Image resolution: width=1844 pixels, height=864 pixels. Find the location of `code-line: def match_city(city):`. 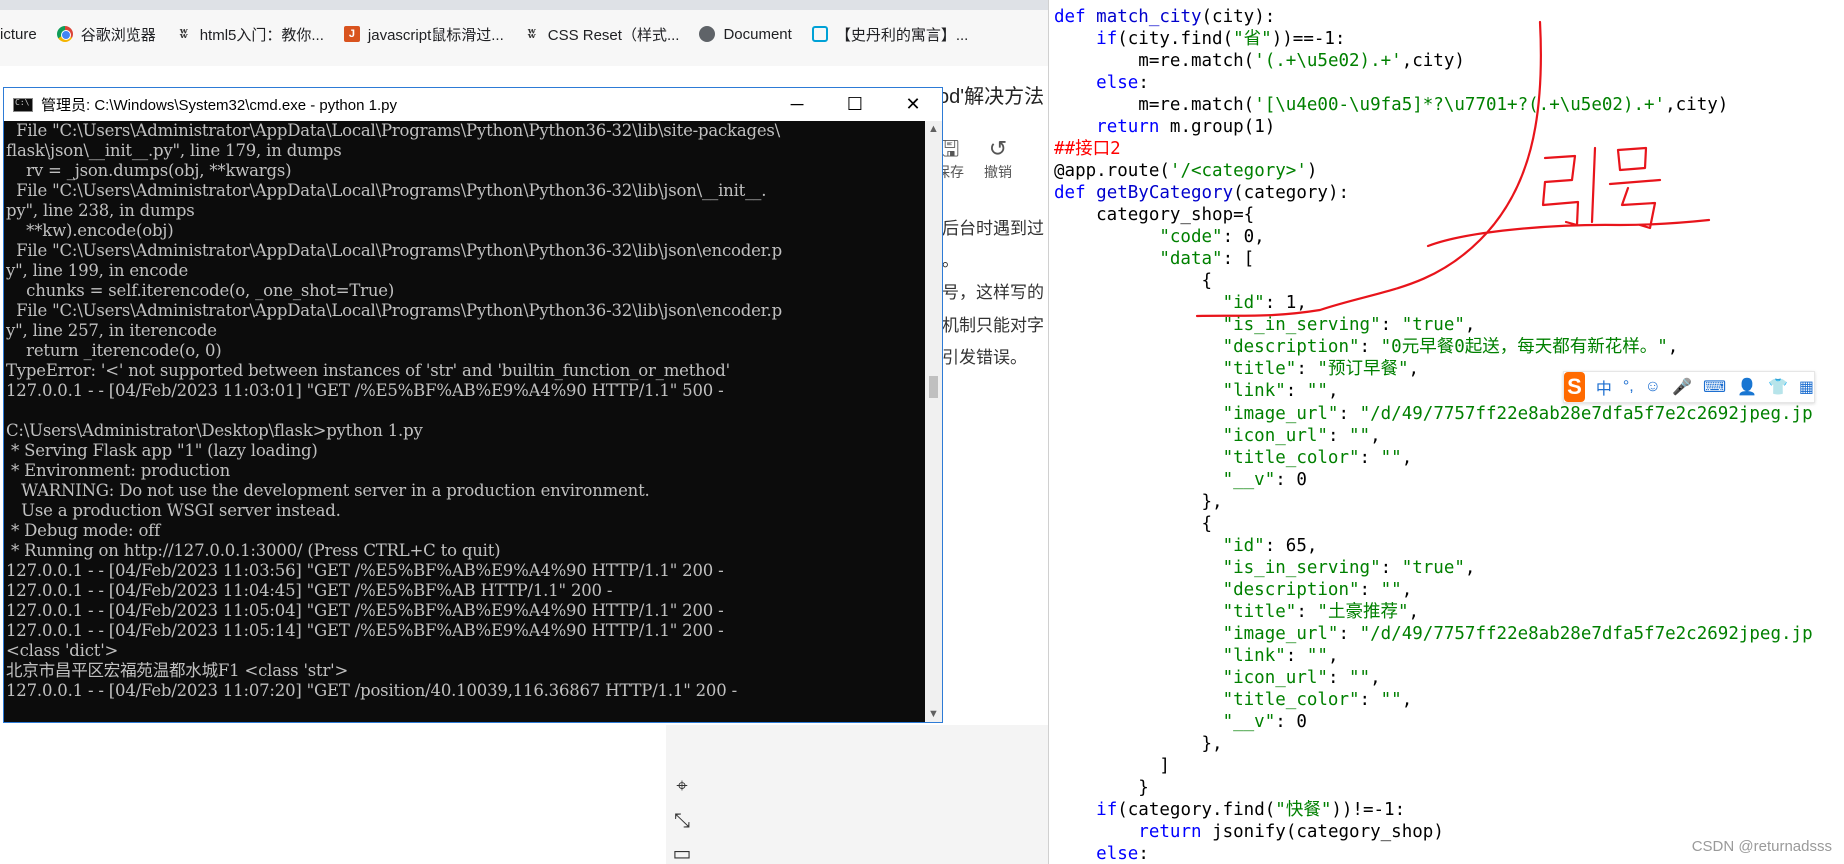

code-line: def match_city(city): is located at coordinates (1164, 17).